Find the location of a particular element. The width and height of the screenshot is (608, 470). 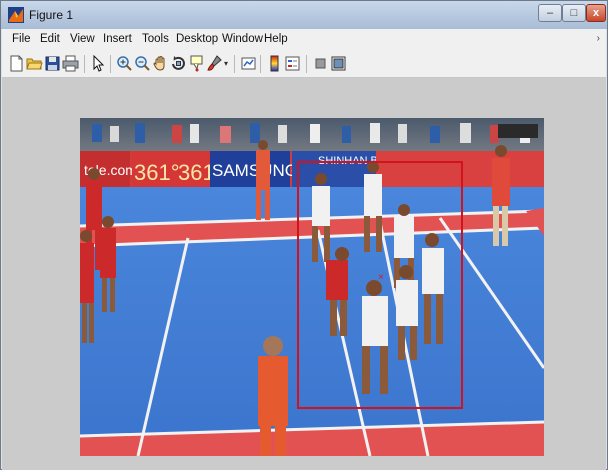

show-plot-tools-icon is located at coordinates (338, 63).